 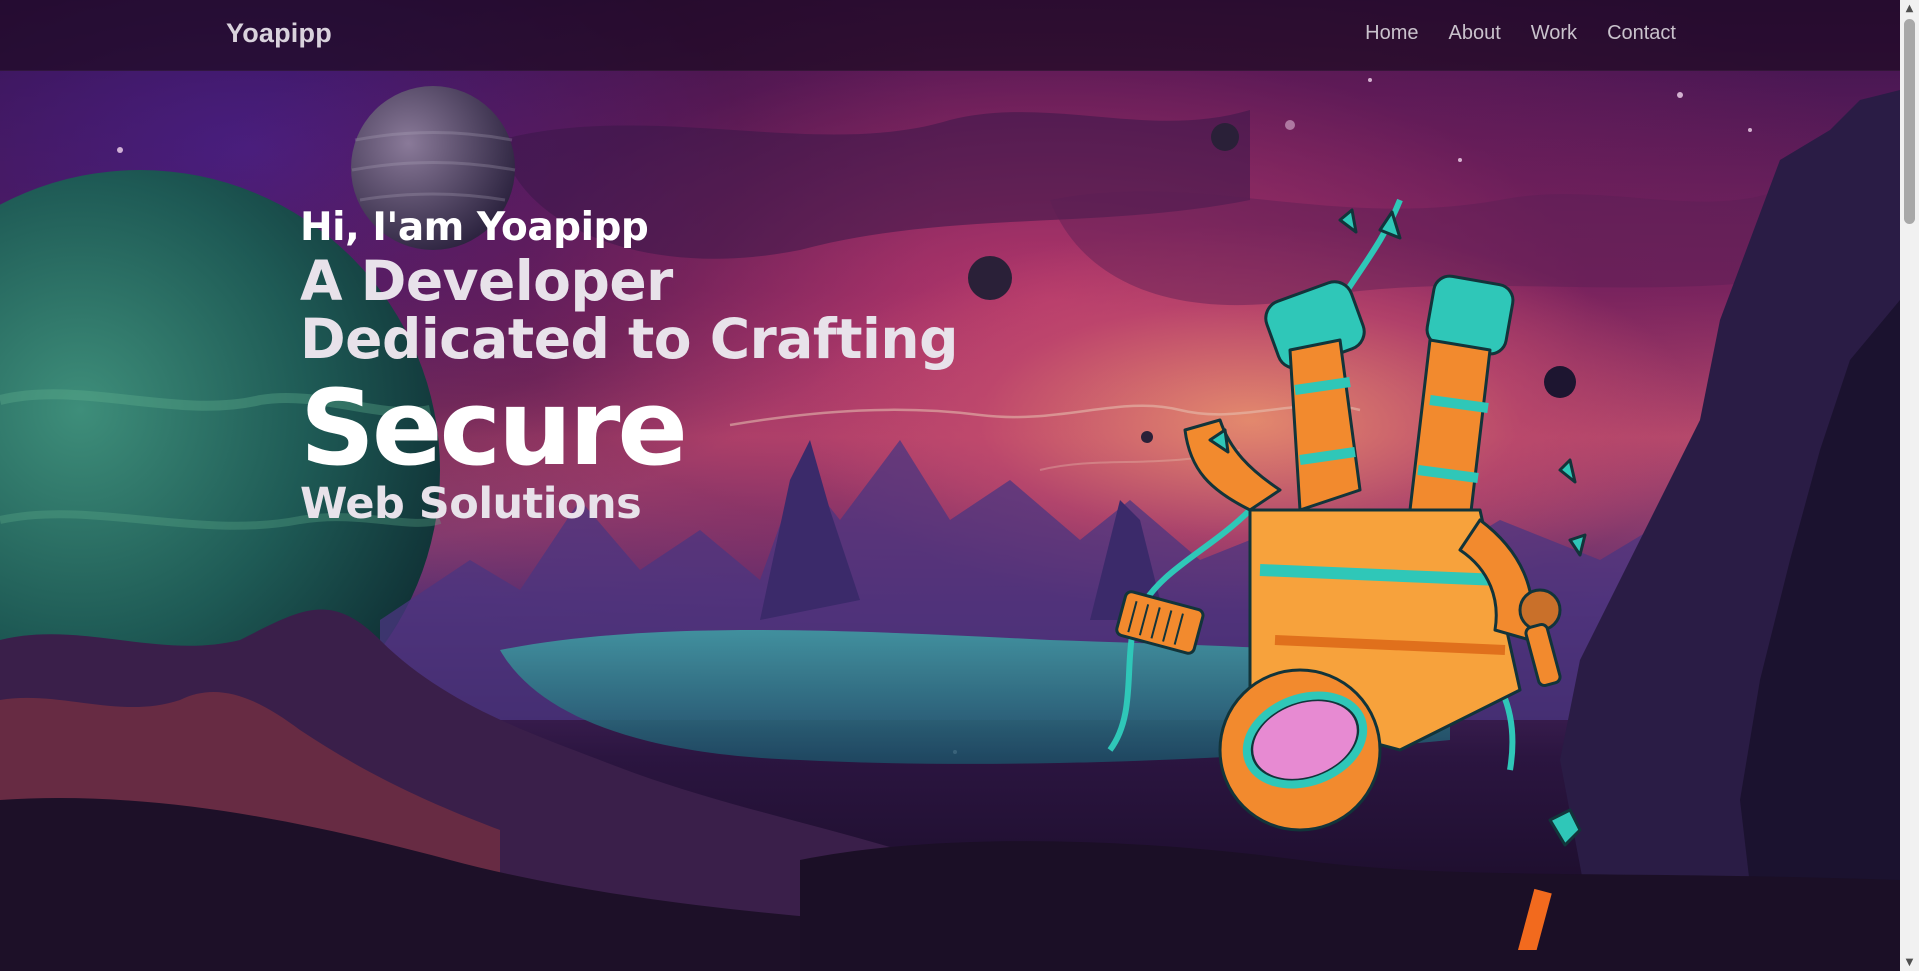 I want to click on nav-link-contact: Contact, so click(x=1641, y=33).